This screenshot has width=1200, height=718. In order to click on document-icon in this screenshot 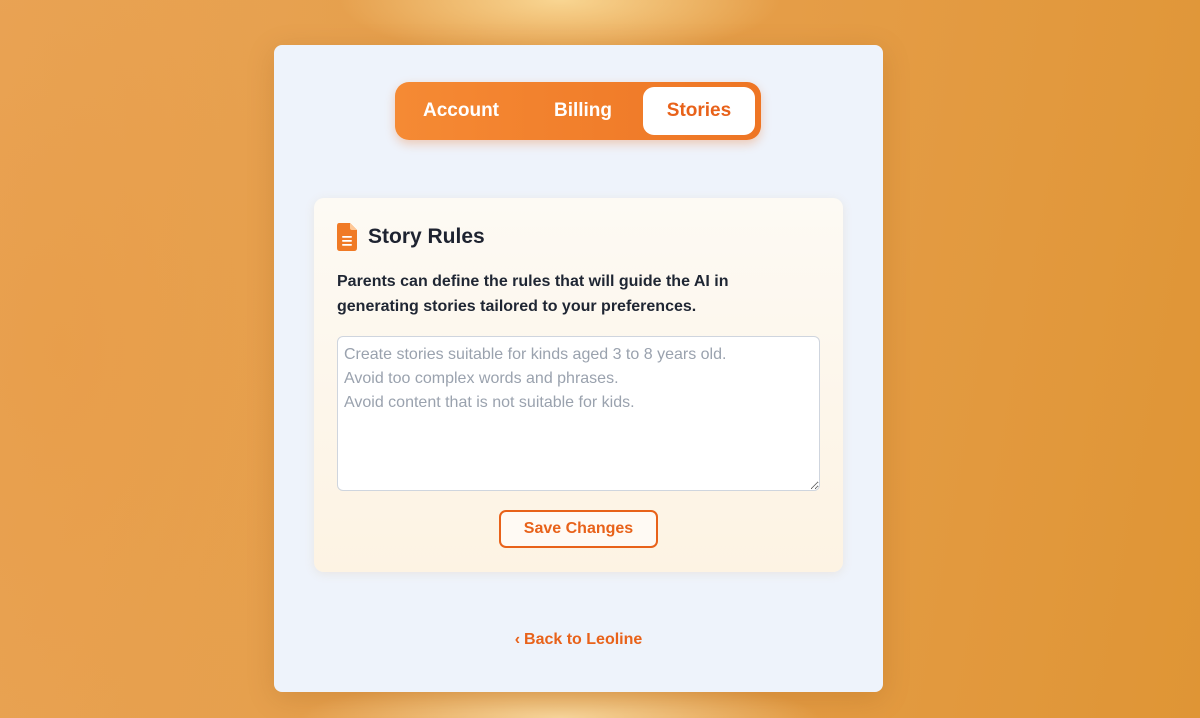, I will do `click(347, 237)`.